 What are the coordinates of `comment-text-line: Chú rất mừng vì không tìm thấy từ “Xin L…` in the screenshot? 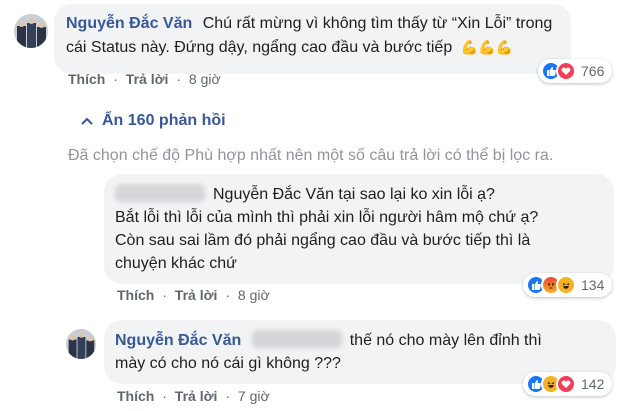 It's located at (377, 23).